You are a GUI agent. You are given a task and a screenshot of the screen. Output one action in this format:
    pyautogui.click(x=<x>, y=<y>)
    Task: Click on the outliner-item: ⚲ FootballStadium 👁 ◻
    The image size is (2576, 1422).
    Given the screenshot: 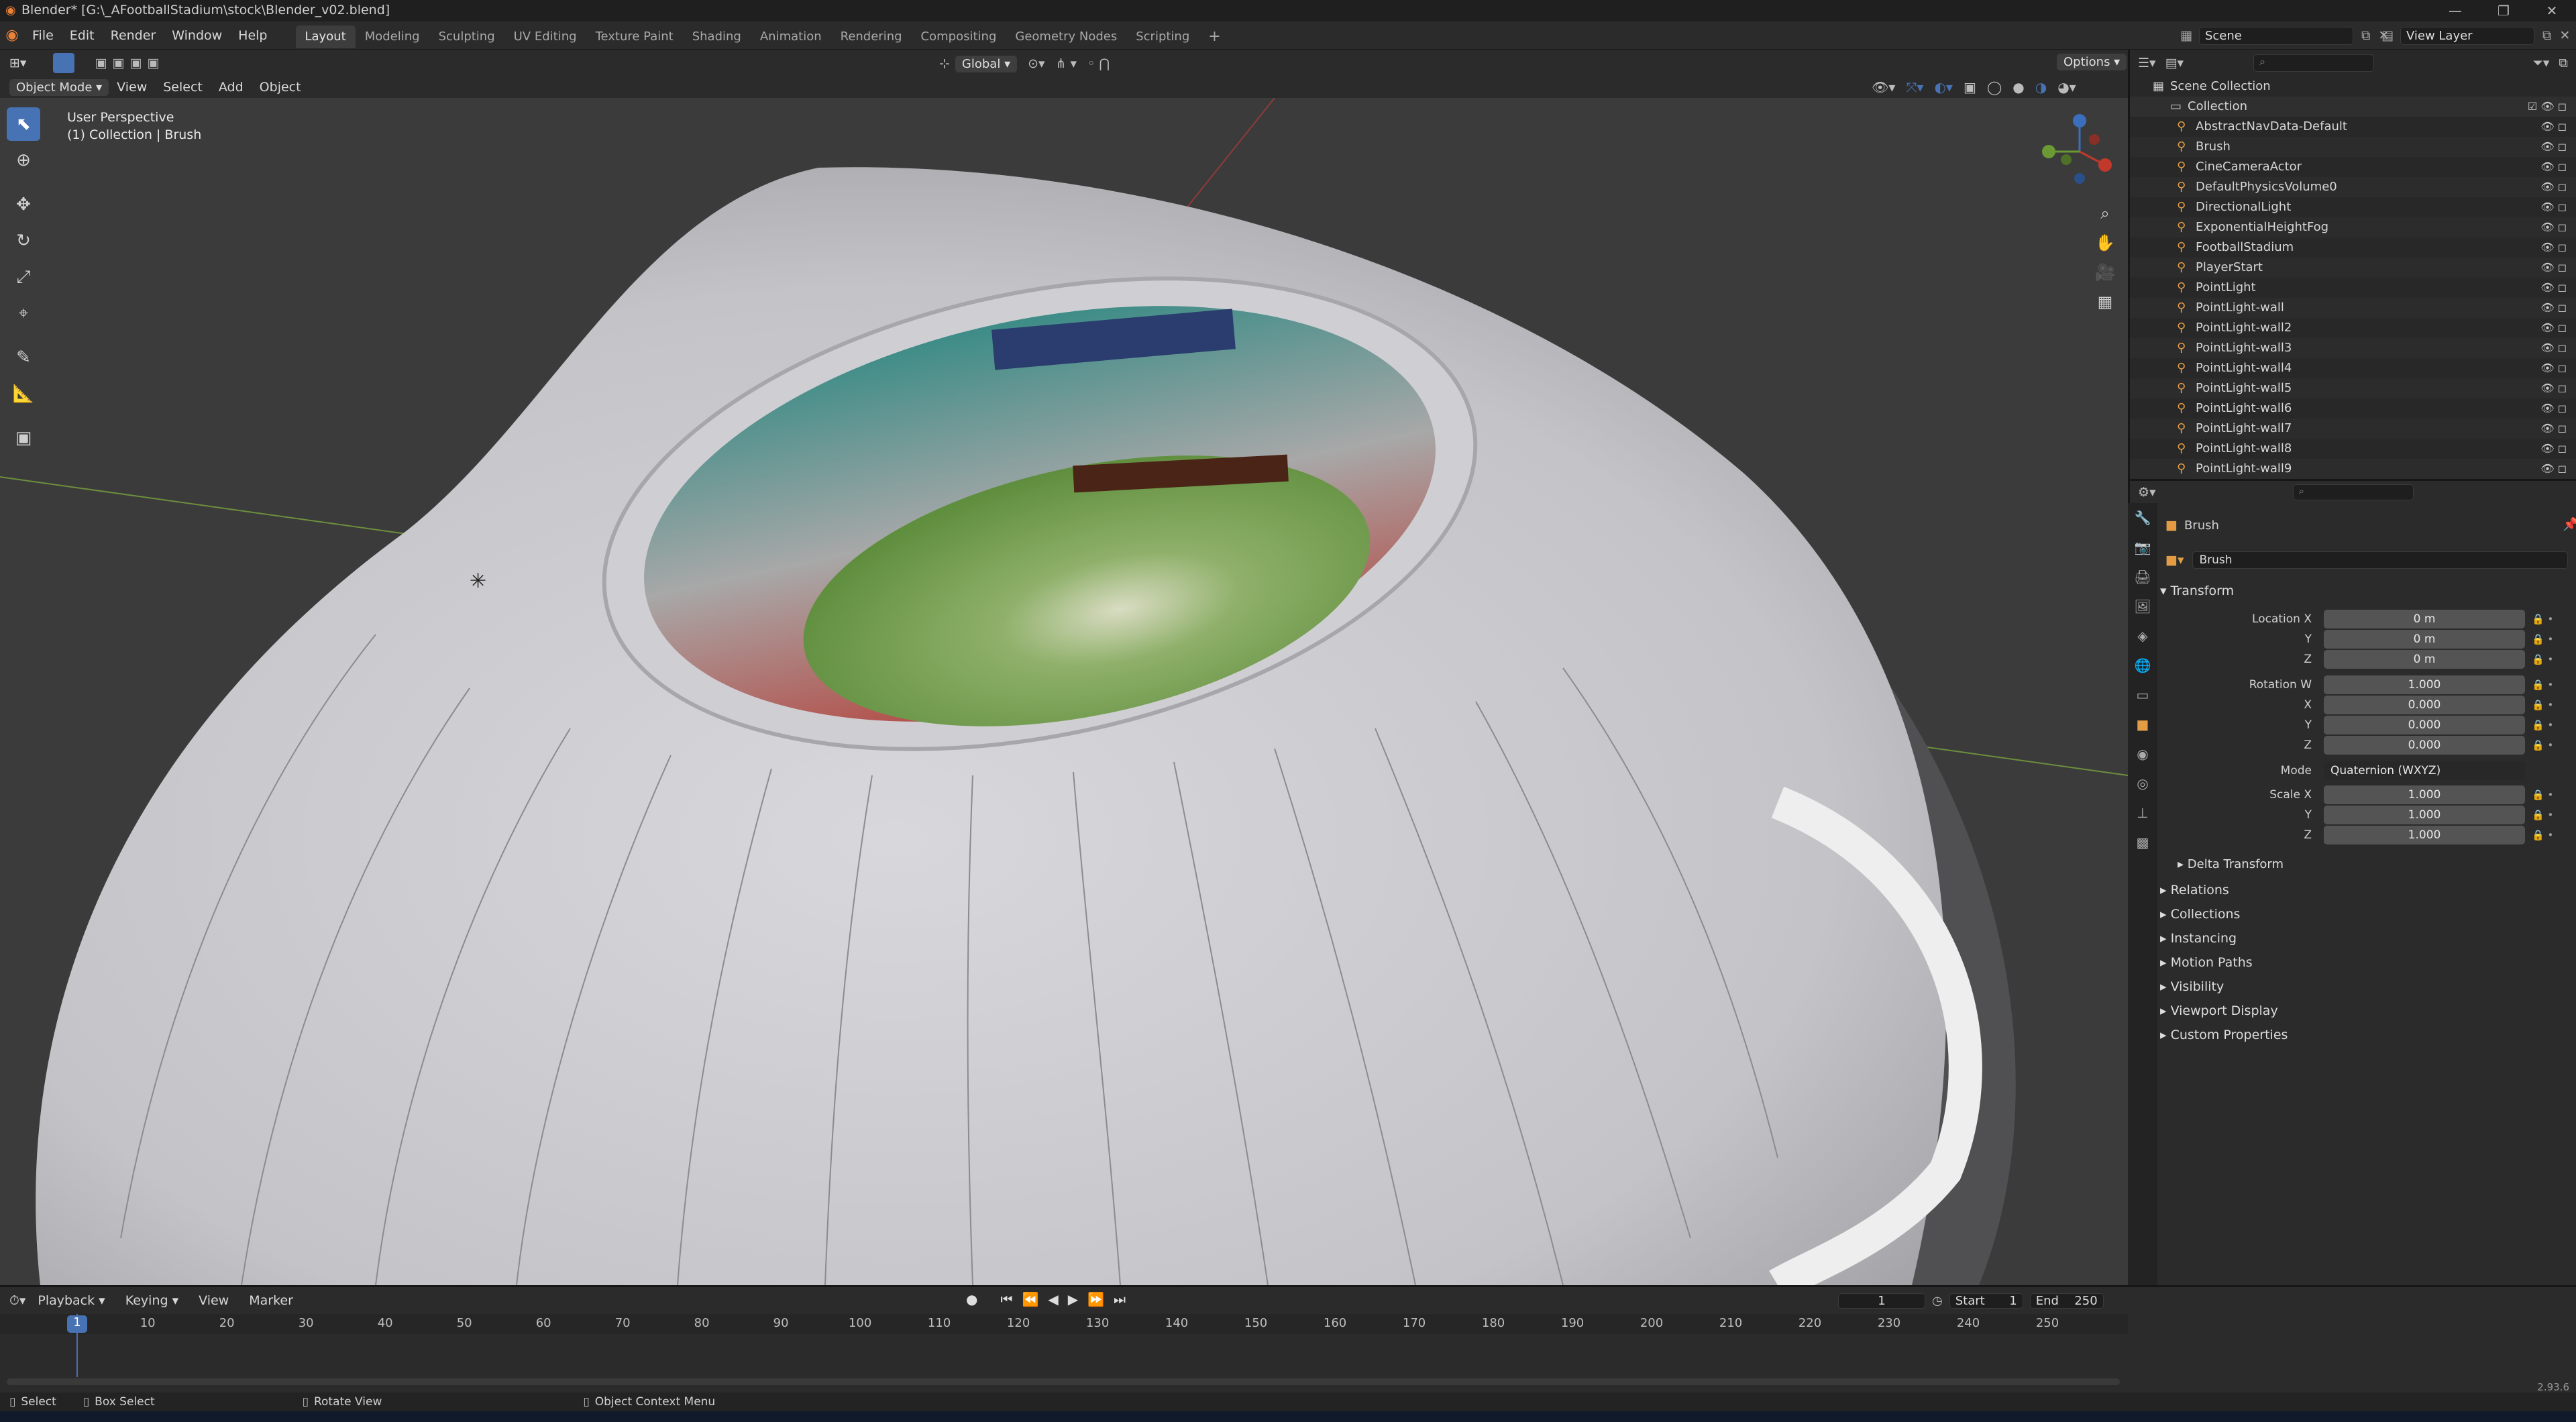 What is the action you would take?
    pyautogui.click(x=2353, y=248)
    